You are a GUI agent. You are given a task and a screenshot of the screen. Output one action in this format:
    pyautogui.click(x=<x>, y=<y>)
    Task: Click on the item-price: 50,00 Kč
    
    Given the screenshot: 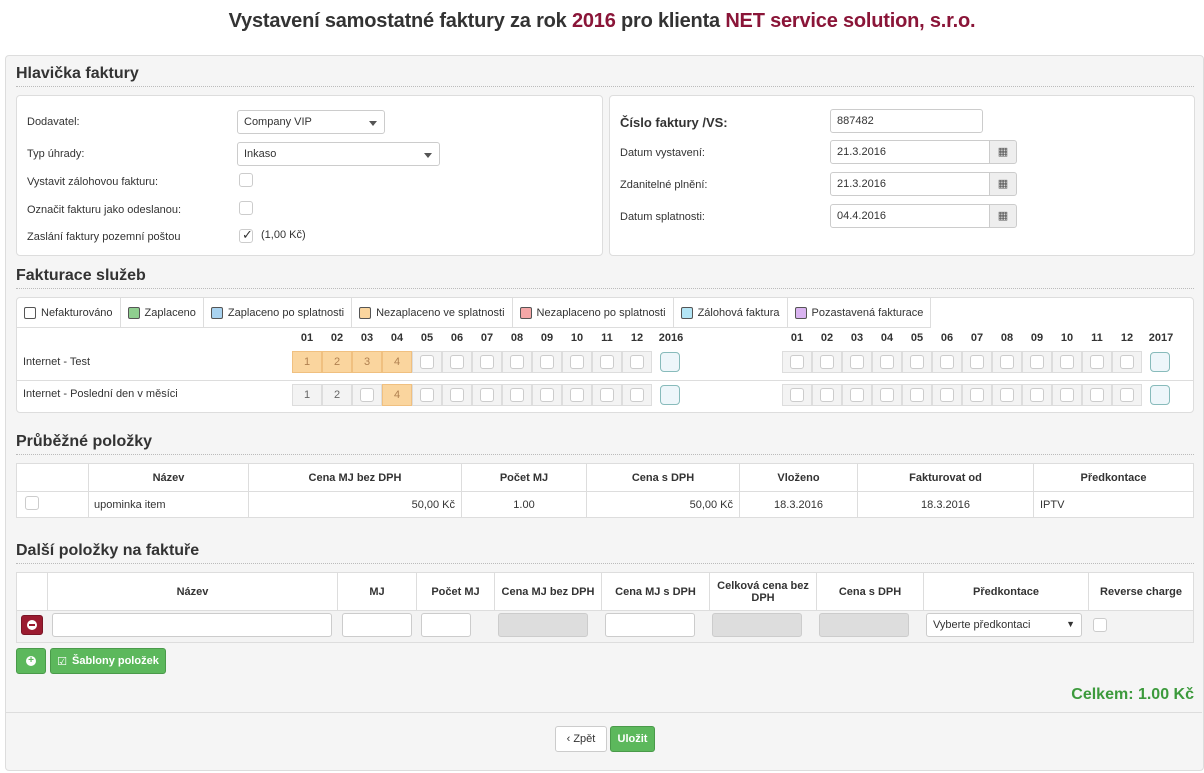 What is the action you would take?
    pyautogui.click(x=355, y=504)
    